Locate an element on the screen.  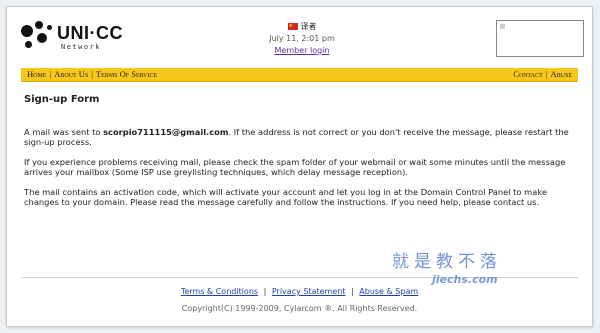
language-label: 译者 is located at coordinates (308, 26).